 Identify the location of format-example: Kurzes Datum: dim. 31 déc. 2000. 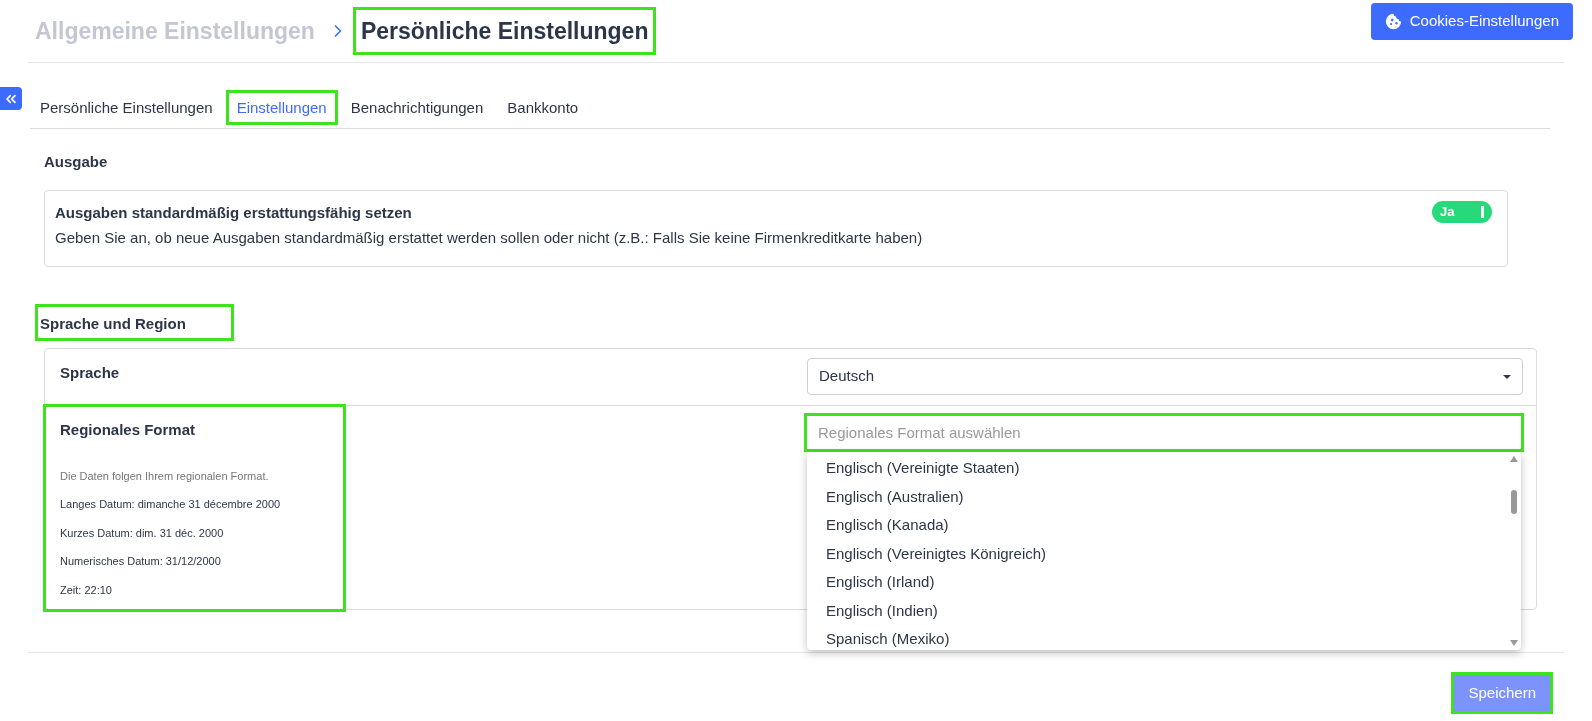
(142, 533).